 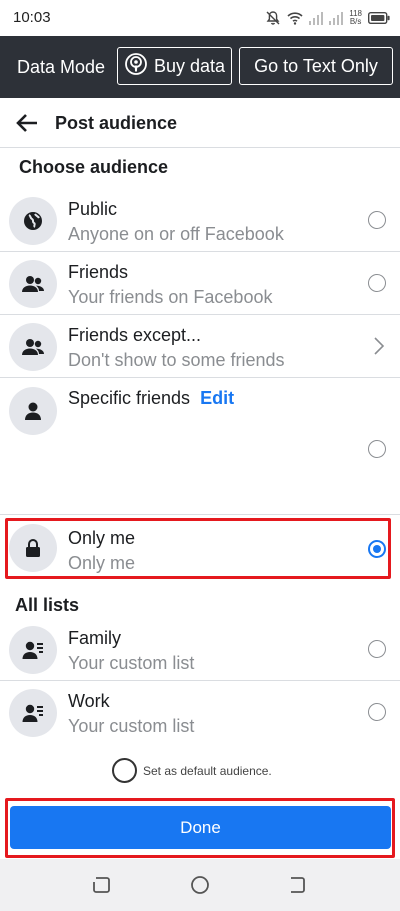 What do you see at coordinates (200, 123) in the screenshot?
I see `header: Post audience` at bounding box center [200, 123].